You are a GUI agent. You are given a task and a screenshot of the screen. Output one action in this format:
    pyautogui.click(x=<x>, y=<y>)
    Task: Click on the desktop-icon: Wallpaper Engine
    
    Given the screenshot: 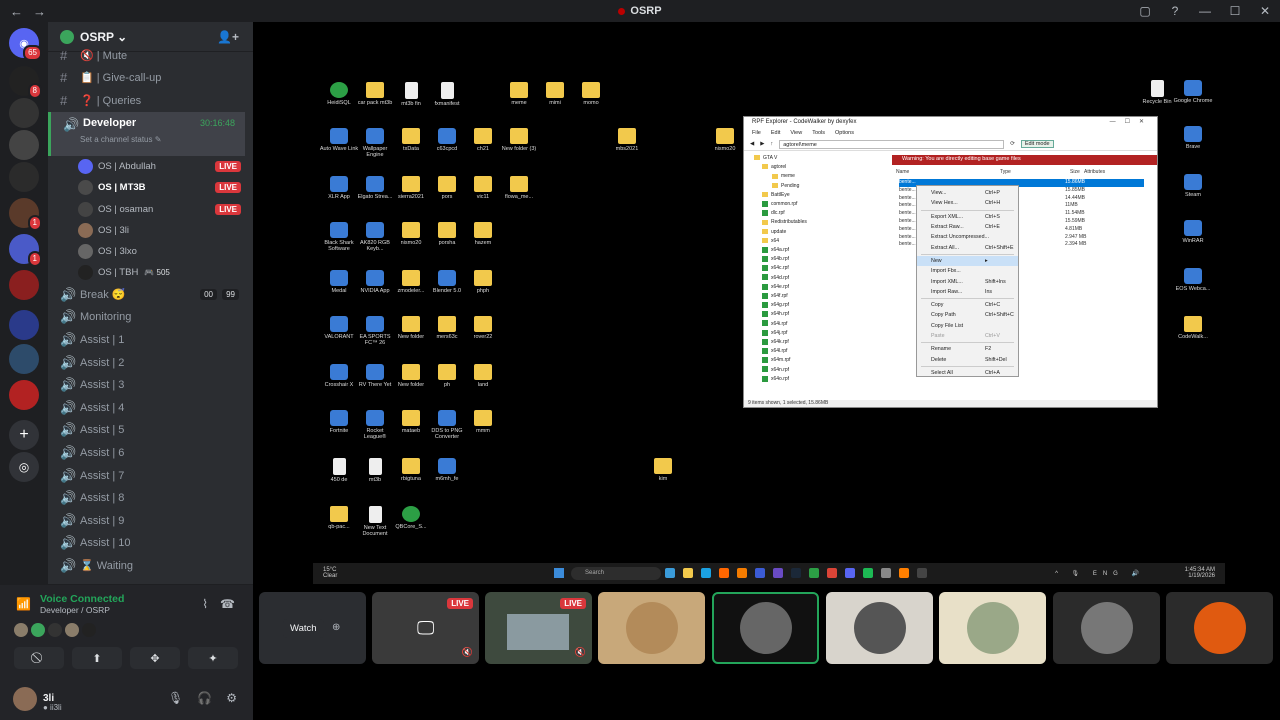 What is the action you would take?
    pyautogui.click(x=375, y=143)
    